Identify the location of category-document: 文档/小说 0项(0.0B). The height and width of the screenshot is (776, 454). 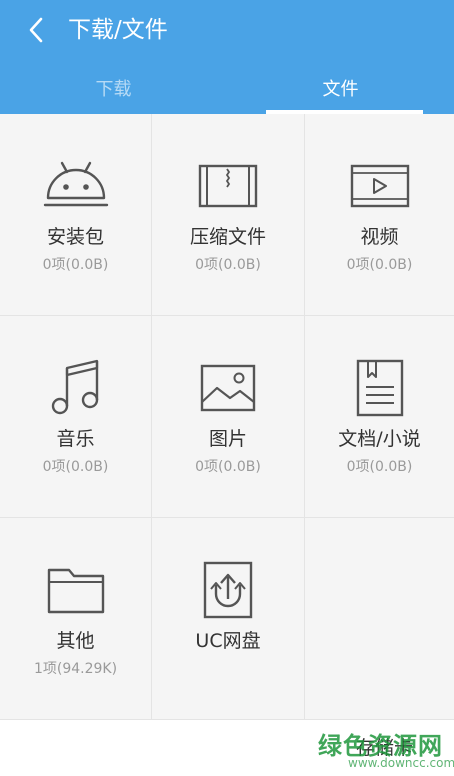
(379, 417).